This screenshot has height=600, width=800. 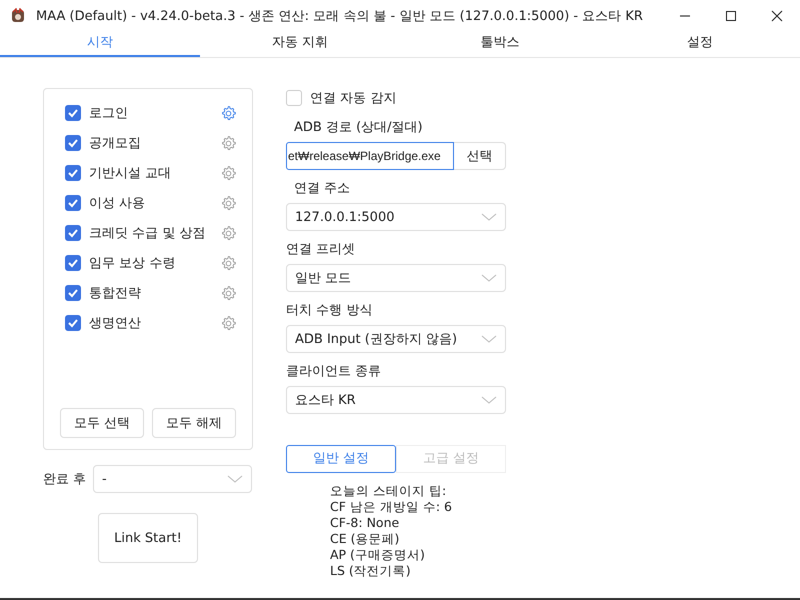 I want to click on stage-tip-text: LS (작전기록), so click(x=371, y=571).